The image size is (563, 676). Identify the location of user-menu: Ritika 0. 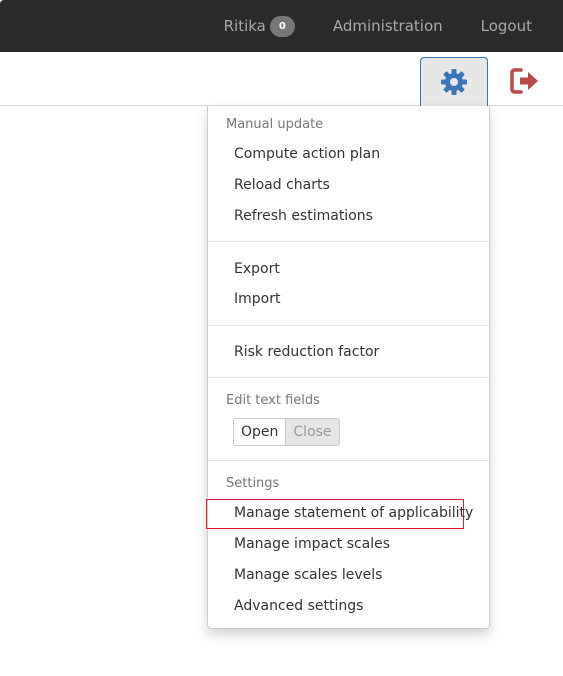
(259, 26).